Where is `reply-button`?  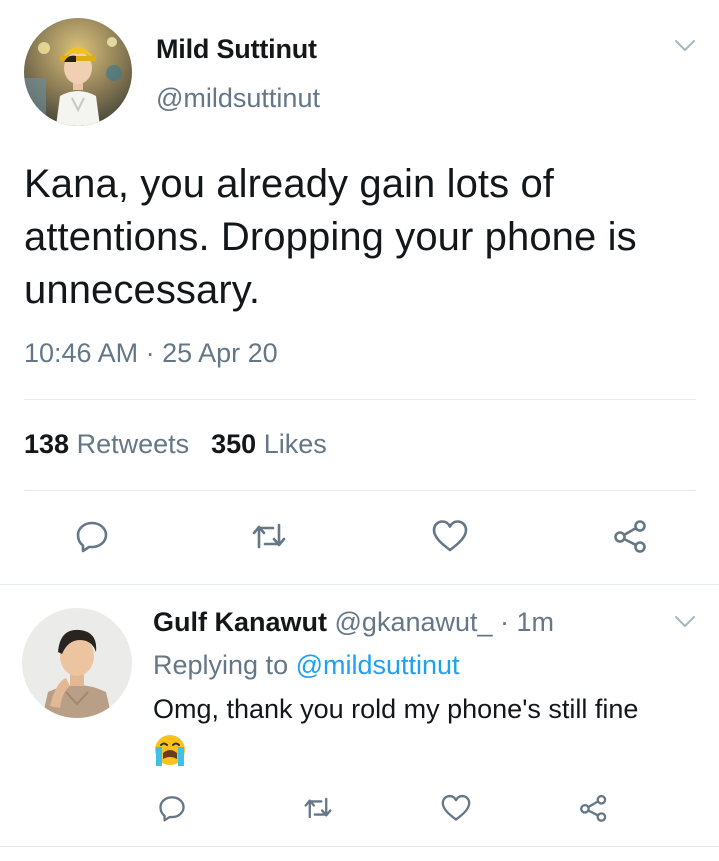
reply-button is located at coordinates (92, 538).